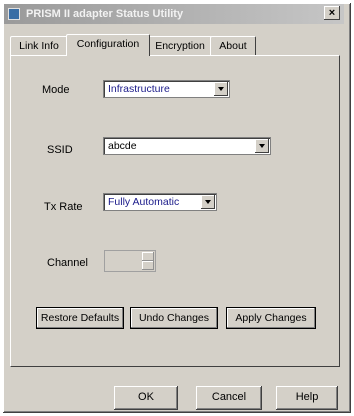 Image resolution: width=354 pixels, height=416 pixels. What do you see at coordinates (60, 150) in the screenshot?
I see `ssid-label: SSID` at bounding box center [60, 150].